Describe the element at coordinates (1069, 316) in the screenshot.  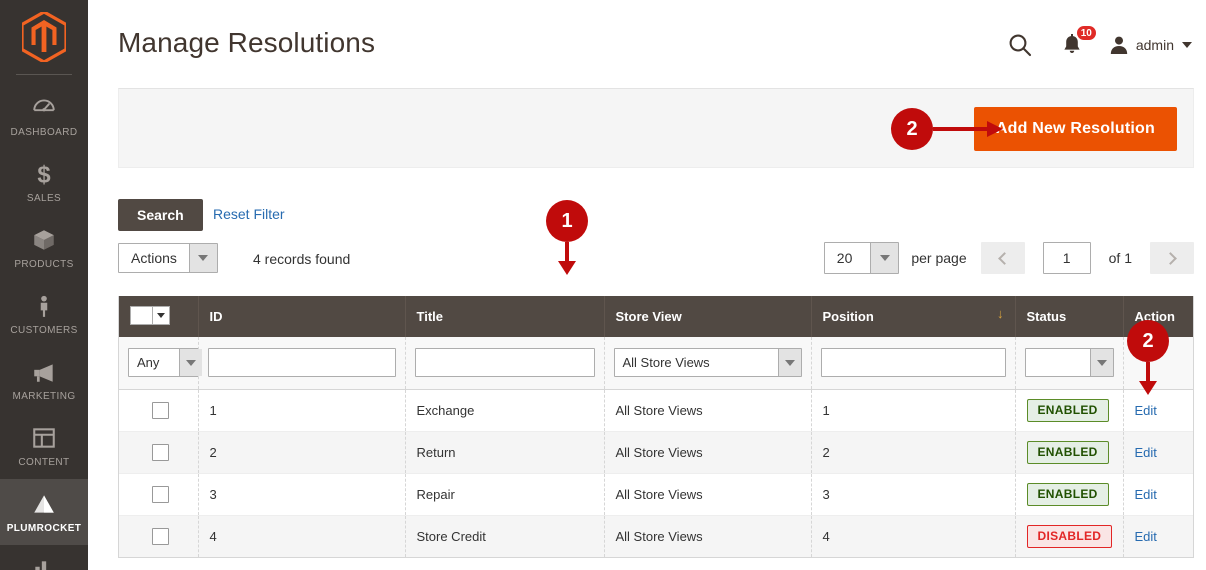
I see `column-header-status: Status` at that location.